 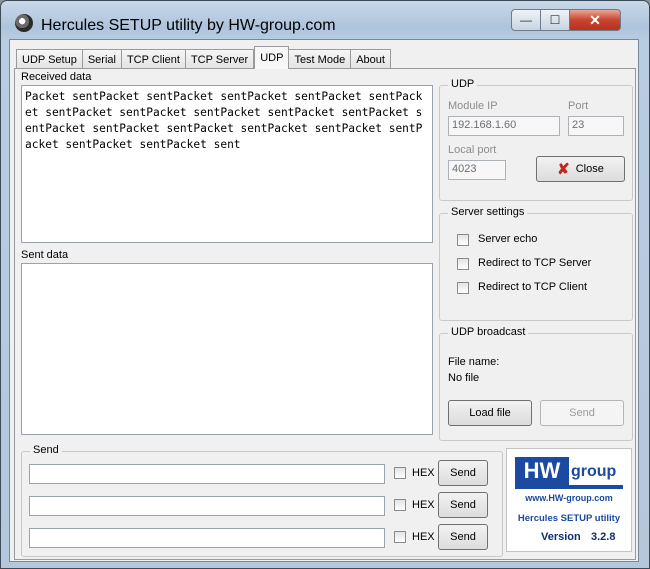 I want to click on module-ip-field: 192.168.1.60, so click(x=504, y=126).